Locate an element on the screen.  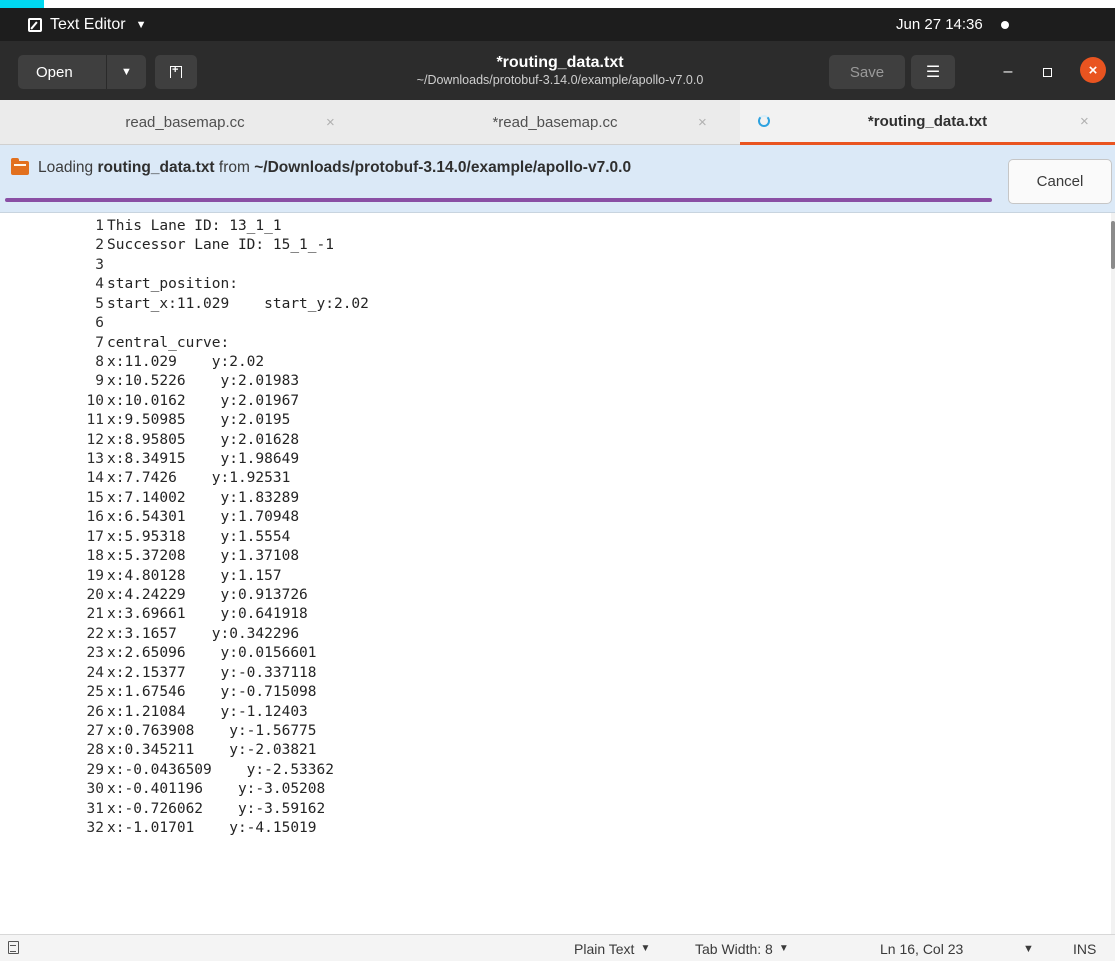
line-text: x:4.80128 y:1.157 is located at coordinates (194, 575).